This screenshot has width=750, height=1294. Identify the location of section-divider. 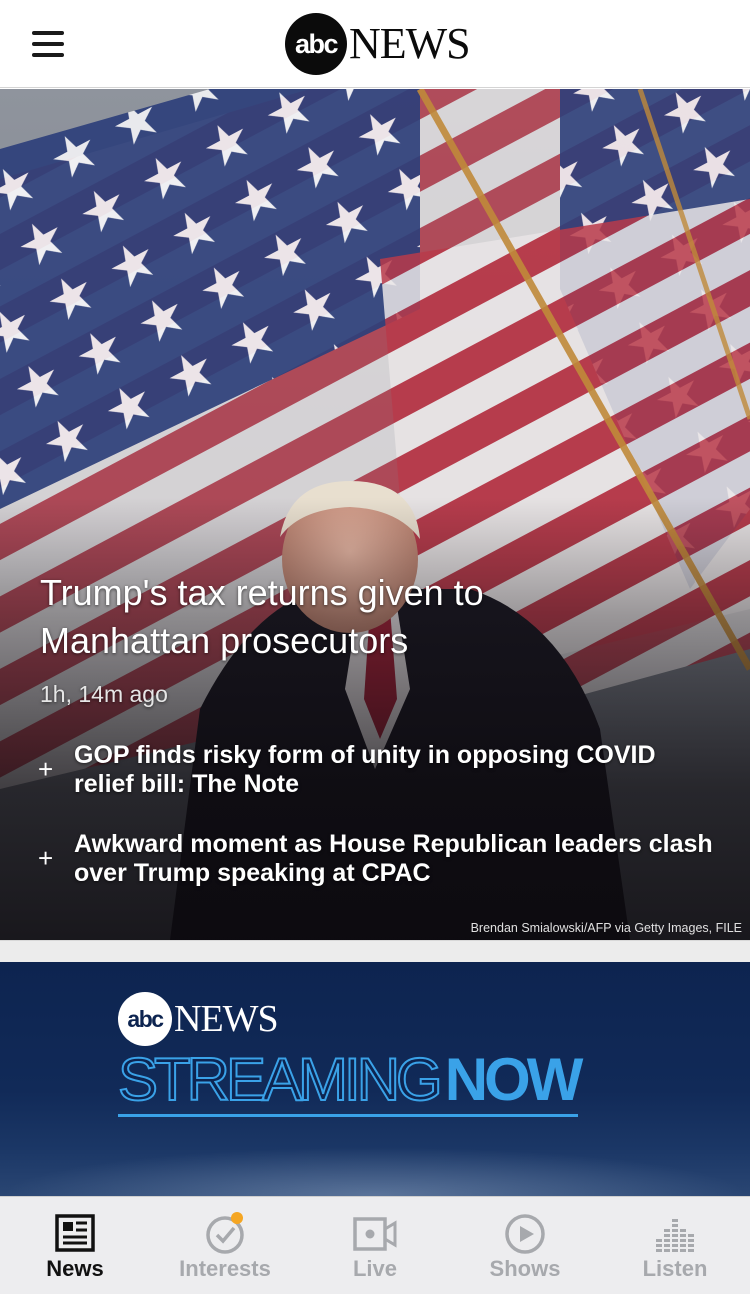
(375, 951).